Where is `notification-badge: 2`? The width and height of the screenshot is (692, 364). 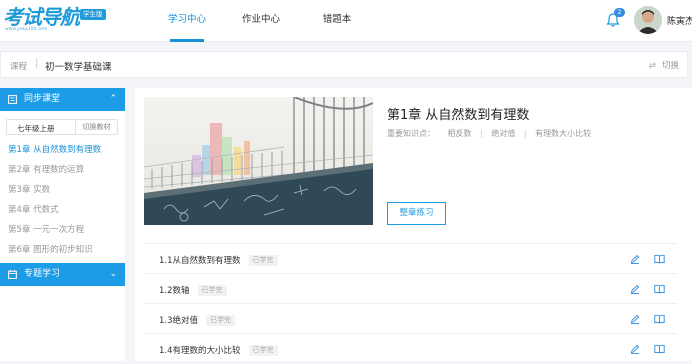 notification-badge: 2 is located at coordinates (619, 12).